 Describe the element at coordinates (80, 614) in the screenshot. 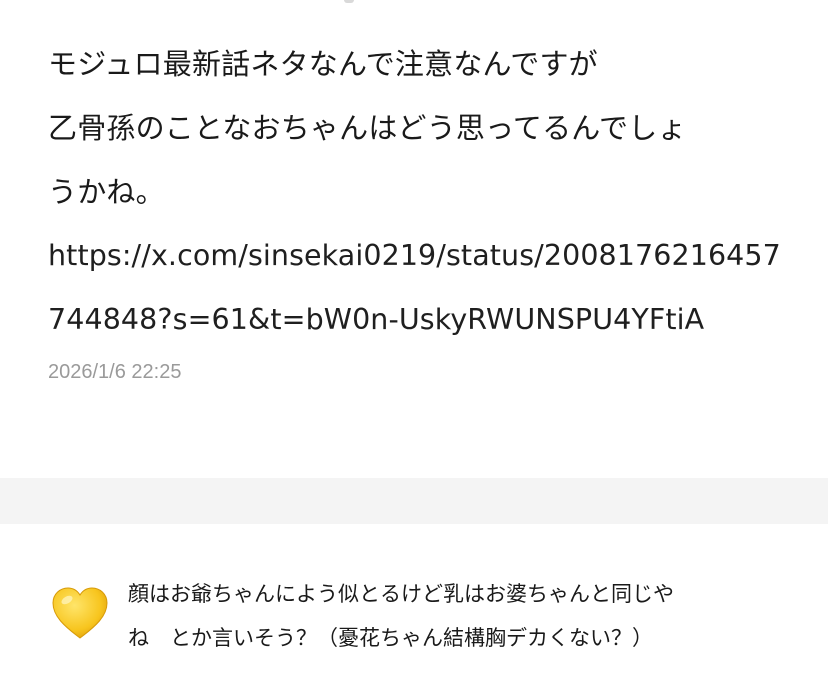

I see `yellow-heart-icon` at that location.